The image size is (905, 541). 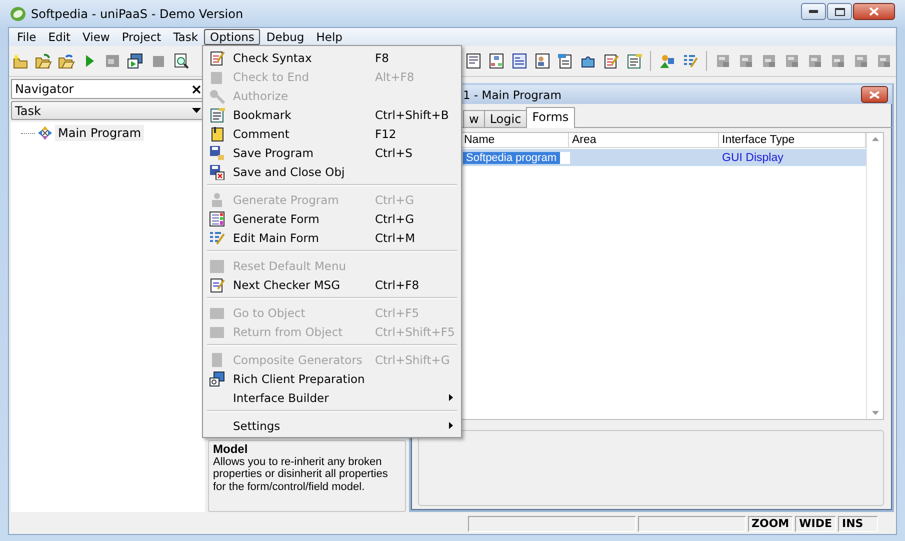 I want to click on maximize-icon, so click(x=839, y=12).